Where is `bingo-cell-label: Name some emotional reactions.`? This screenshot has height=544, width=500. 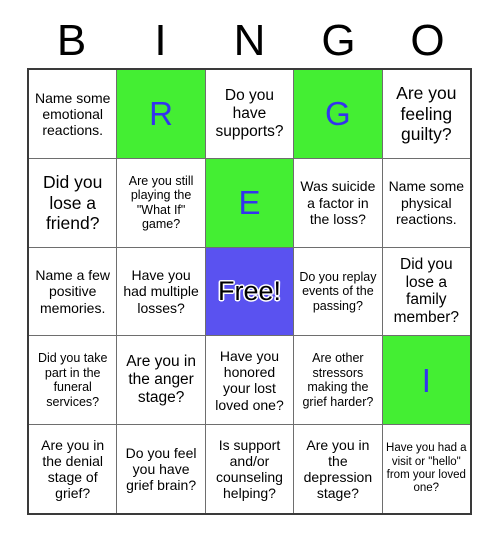 bingo-cell-label: Name some emotional reactions. is located at coordinates (72, 114).